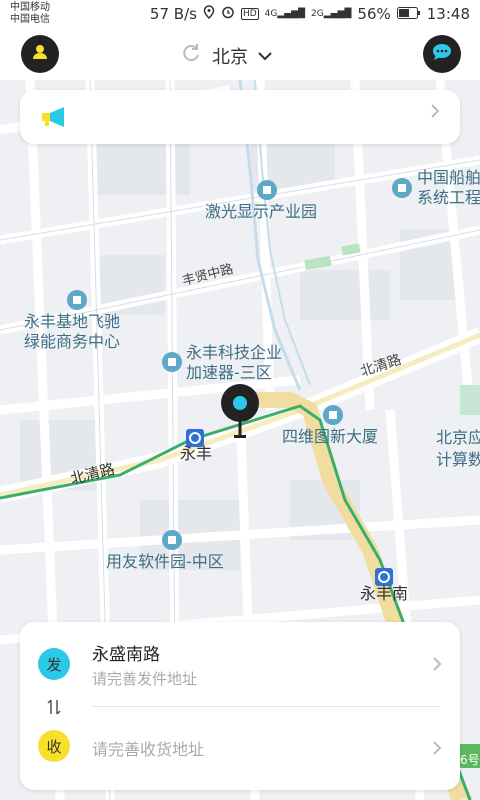 The image size is (480, 800). Describe the element at coordinates (191, 55) in the screenshot. I see `refresh-icon` at that location.